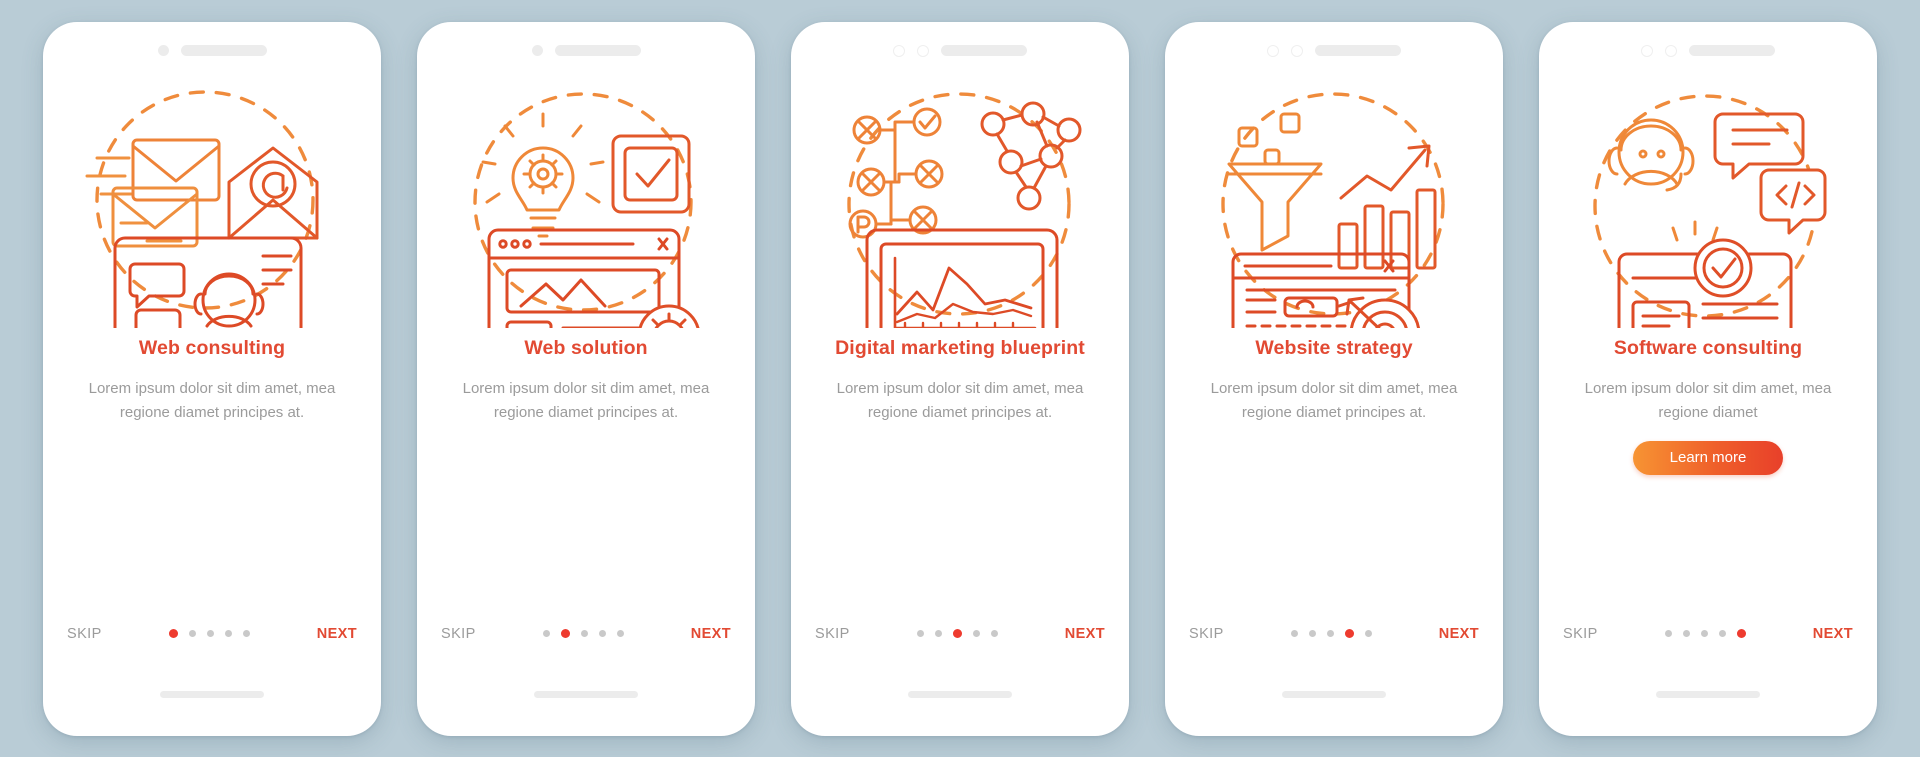 The image size is (1920, 757). Describe the element at coordinates (1334, 347) in the screenshot. I see `screen-title: Website strategy` at that location.